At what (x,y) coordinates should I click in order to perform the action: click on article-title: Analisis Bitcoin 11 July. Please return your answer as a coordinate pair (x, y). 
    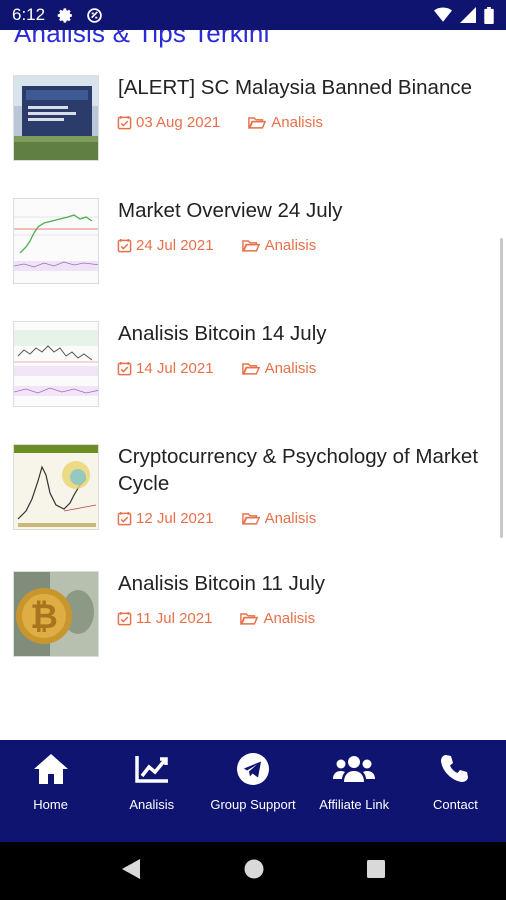
    Looking at the image, I should click on (308, 583).